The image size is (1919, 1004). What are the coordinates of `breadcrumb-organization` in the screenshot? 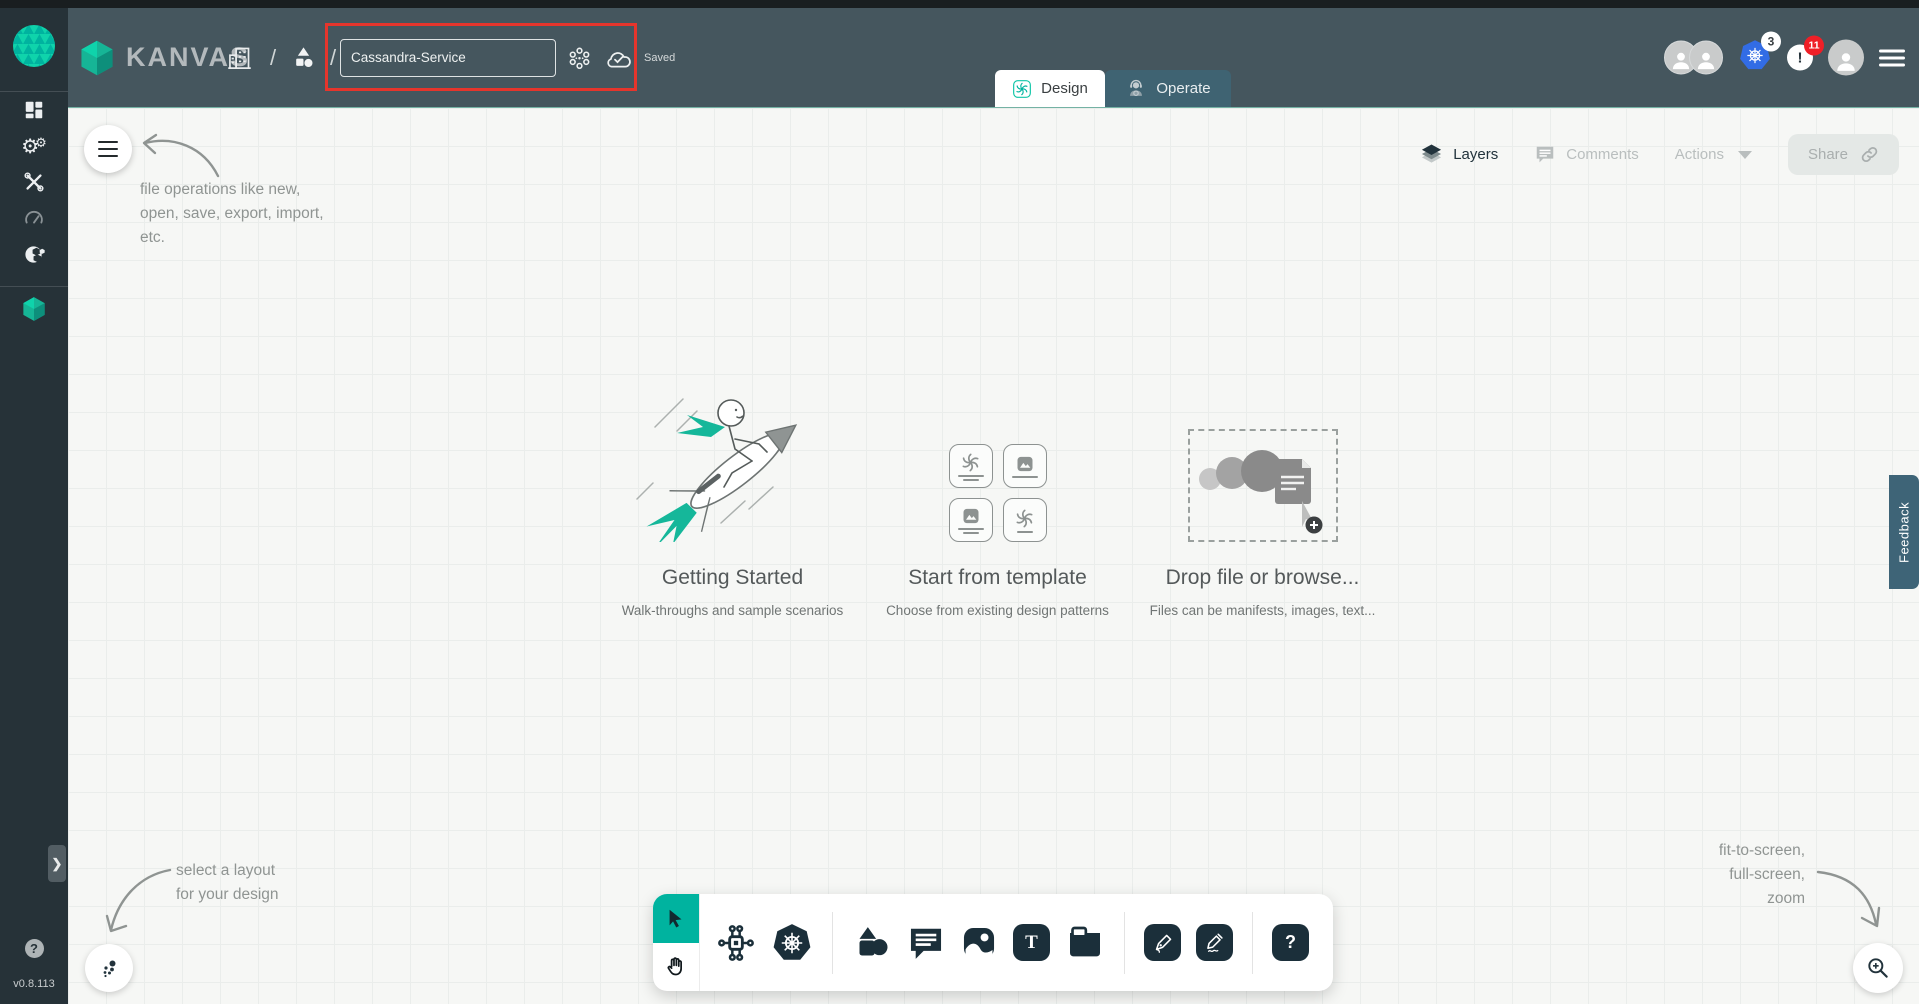 It's located at (239, 58).